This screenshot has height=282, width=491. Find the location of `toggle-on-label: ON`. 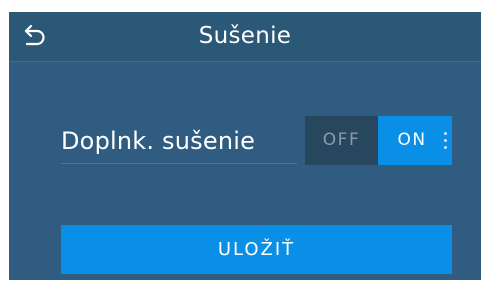

toggle-on-label: ON is located at coordinates (412, 140).